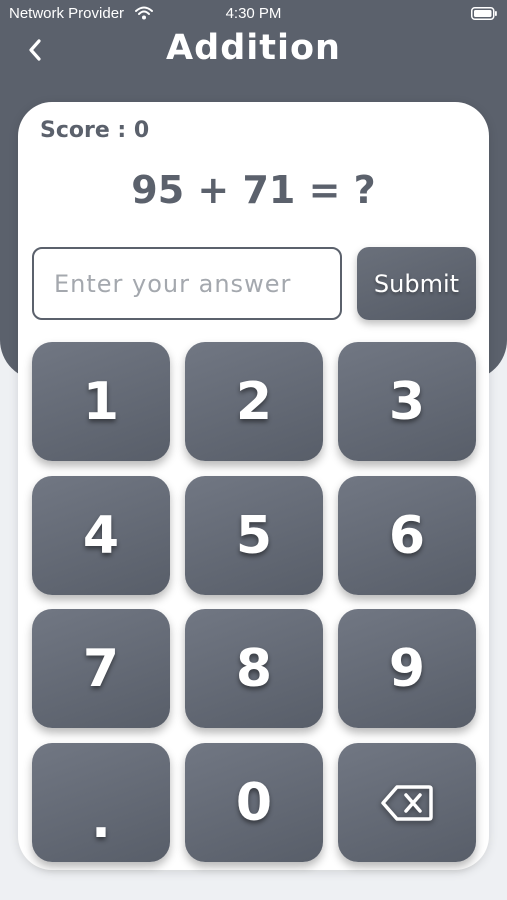 The height and width of the screenshot is (900, 507). Describe the element at coordinates (187, 283) in the screenshot. I see `answer-input` at that location.